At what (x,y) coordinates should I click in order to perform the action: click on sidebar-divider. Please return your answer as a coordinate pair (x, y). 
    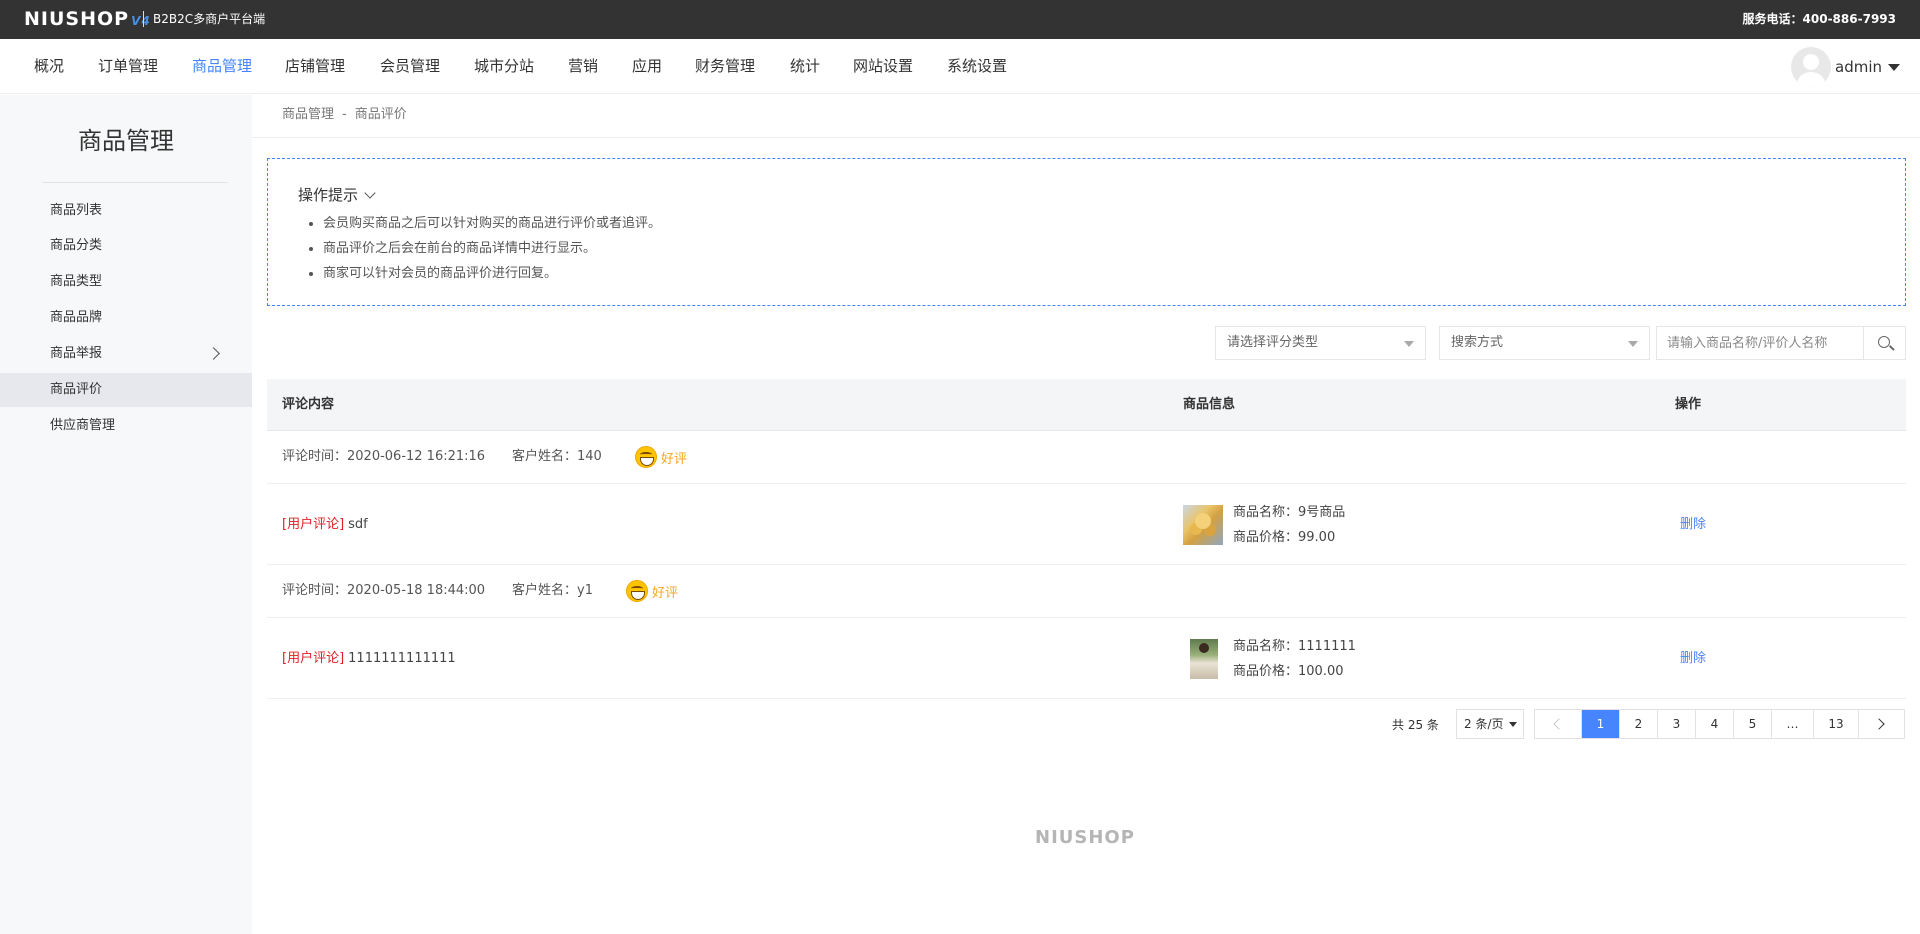
    Looking at the image, I should click on (135, 182).